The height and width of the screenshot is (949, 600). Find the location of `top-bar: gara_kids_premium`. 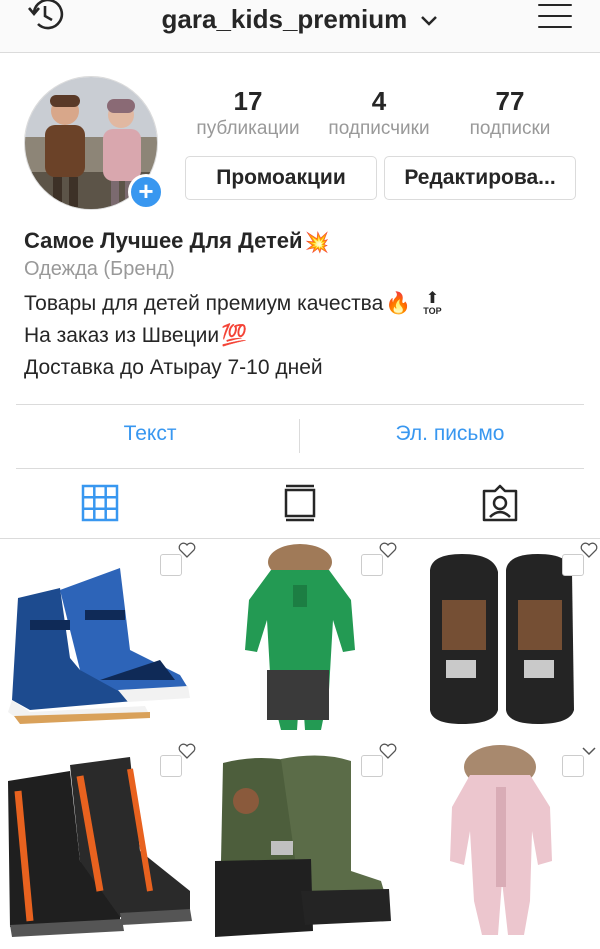

top-bar: gara_kids_premium is located at coordinates (300, 26).